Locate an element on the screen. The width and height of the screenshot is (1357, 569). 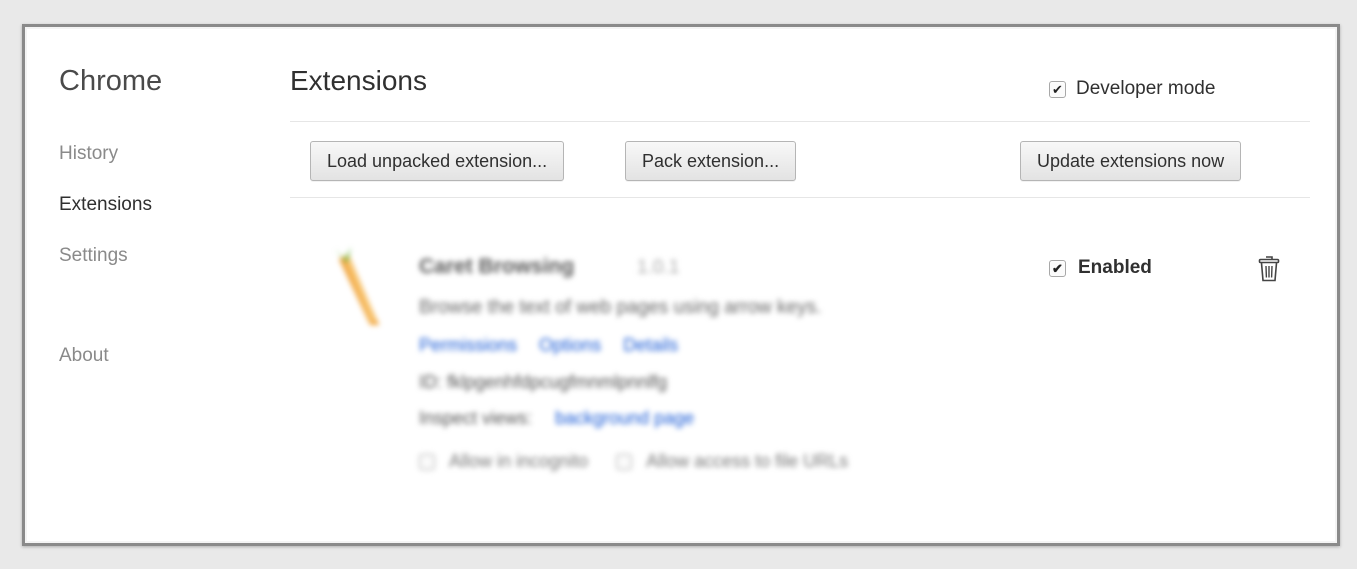
extension-name: Caret Browsing is located at coordinates (497, 266).